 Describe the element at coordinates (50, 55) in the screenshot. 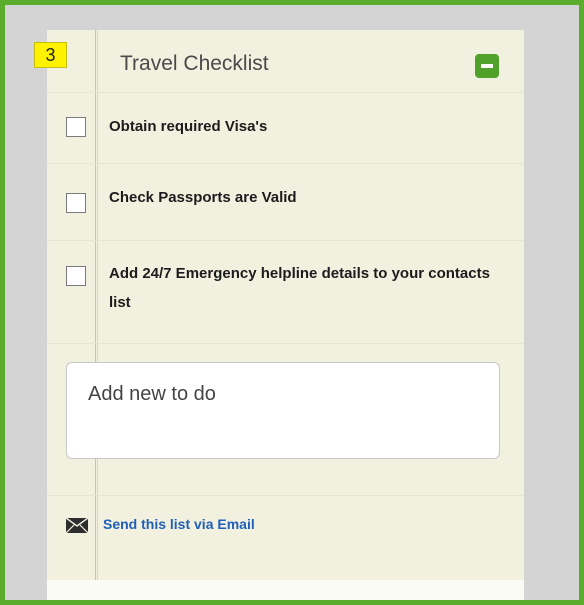

I see `step-number-badge: 3` at that location.